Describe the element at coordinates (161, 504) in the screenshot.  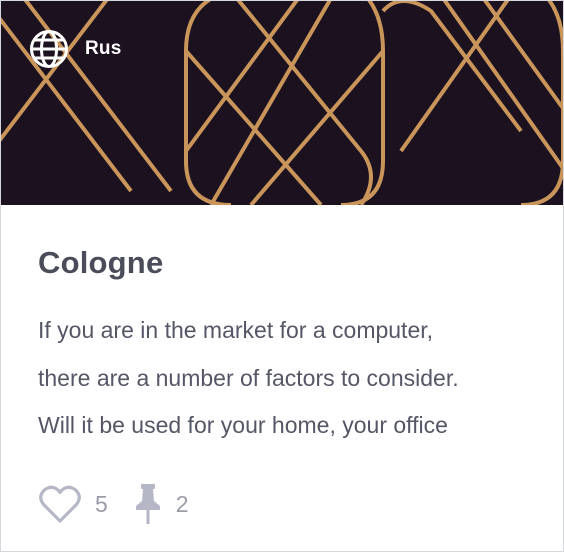
I see `pin-button: 2` at that location.